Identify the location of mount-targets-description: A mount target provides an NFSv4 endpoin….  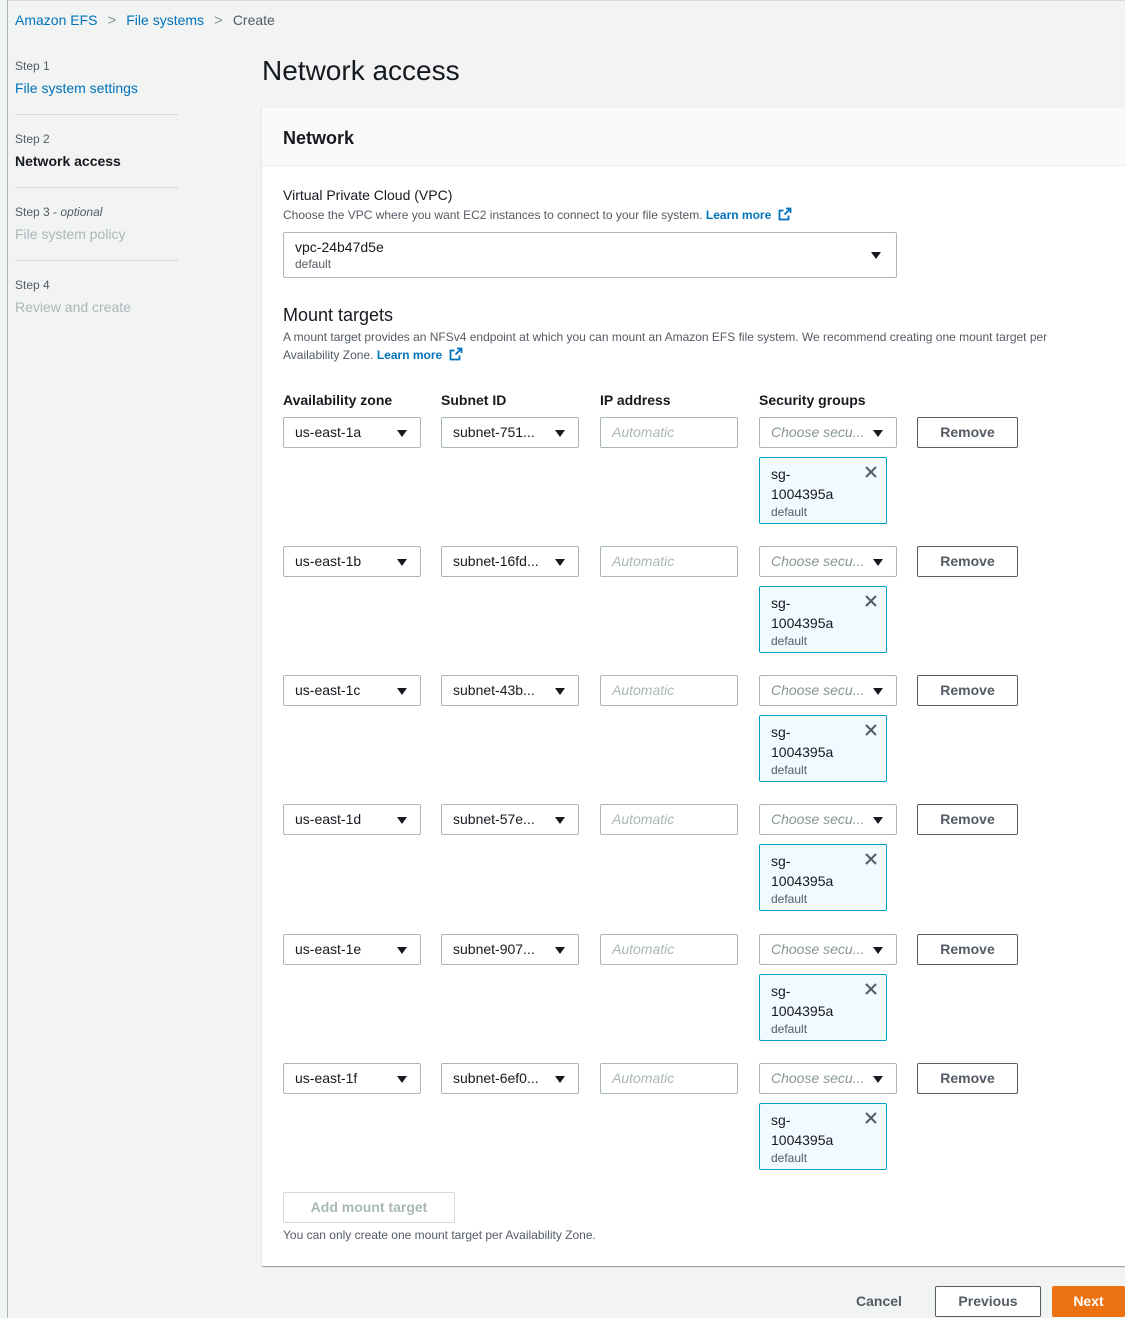
(698, 346).